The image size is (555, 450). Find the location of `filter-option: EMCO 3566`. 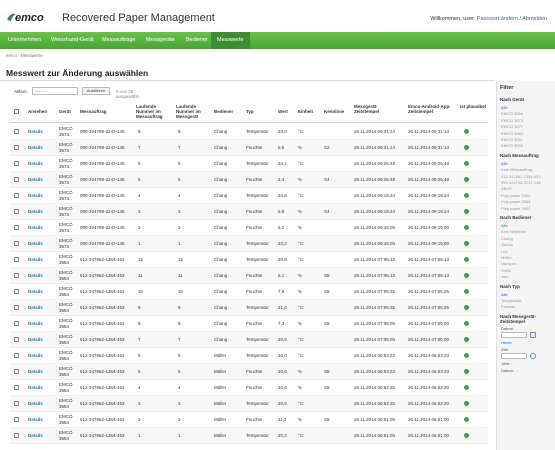

filter-option: EMCO 3566 is located at coordinates (512, 113).